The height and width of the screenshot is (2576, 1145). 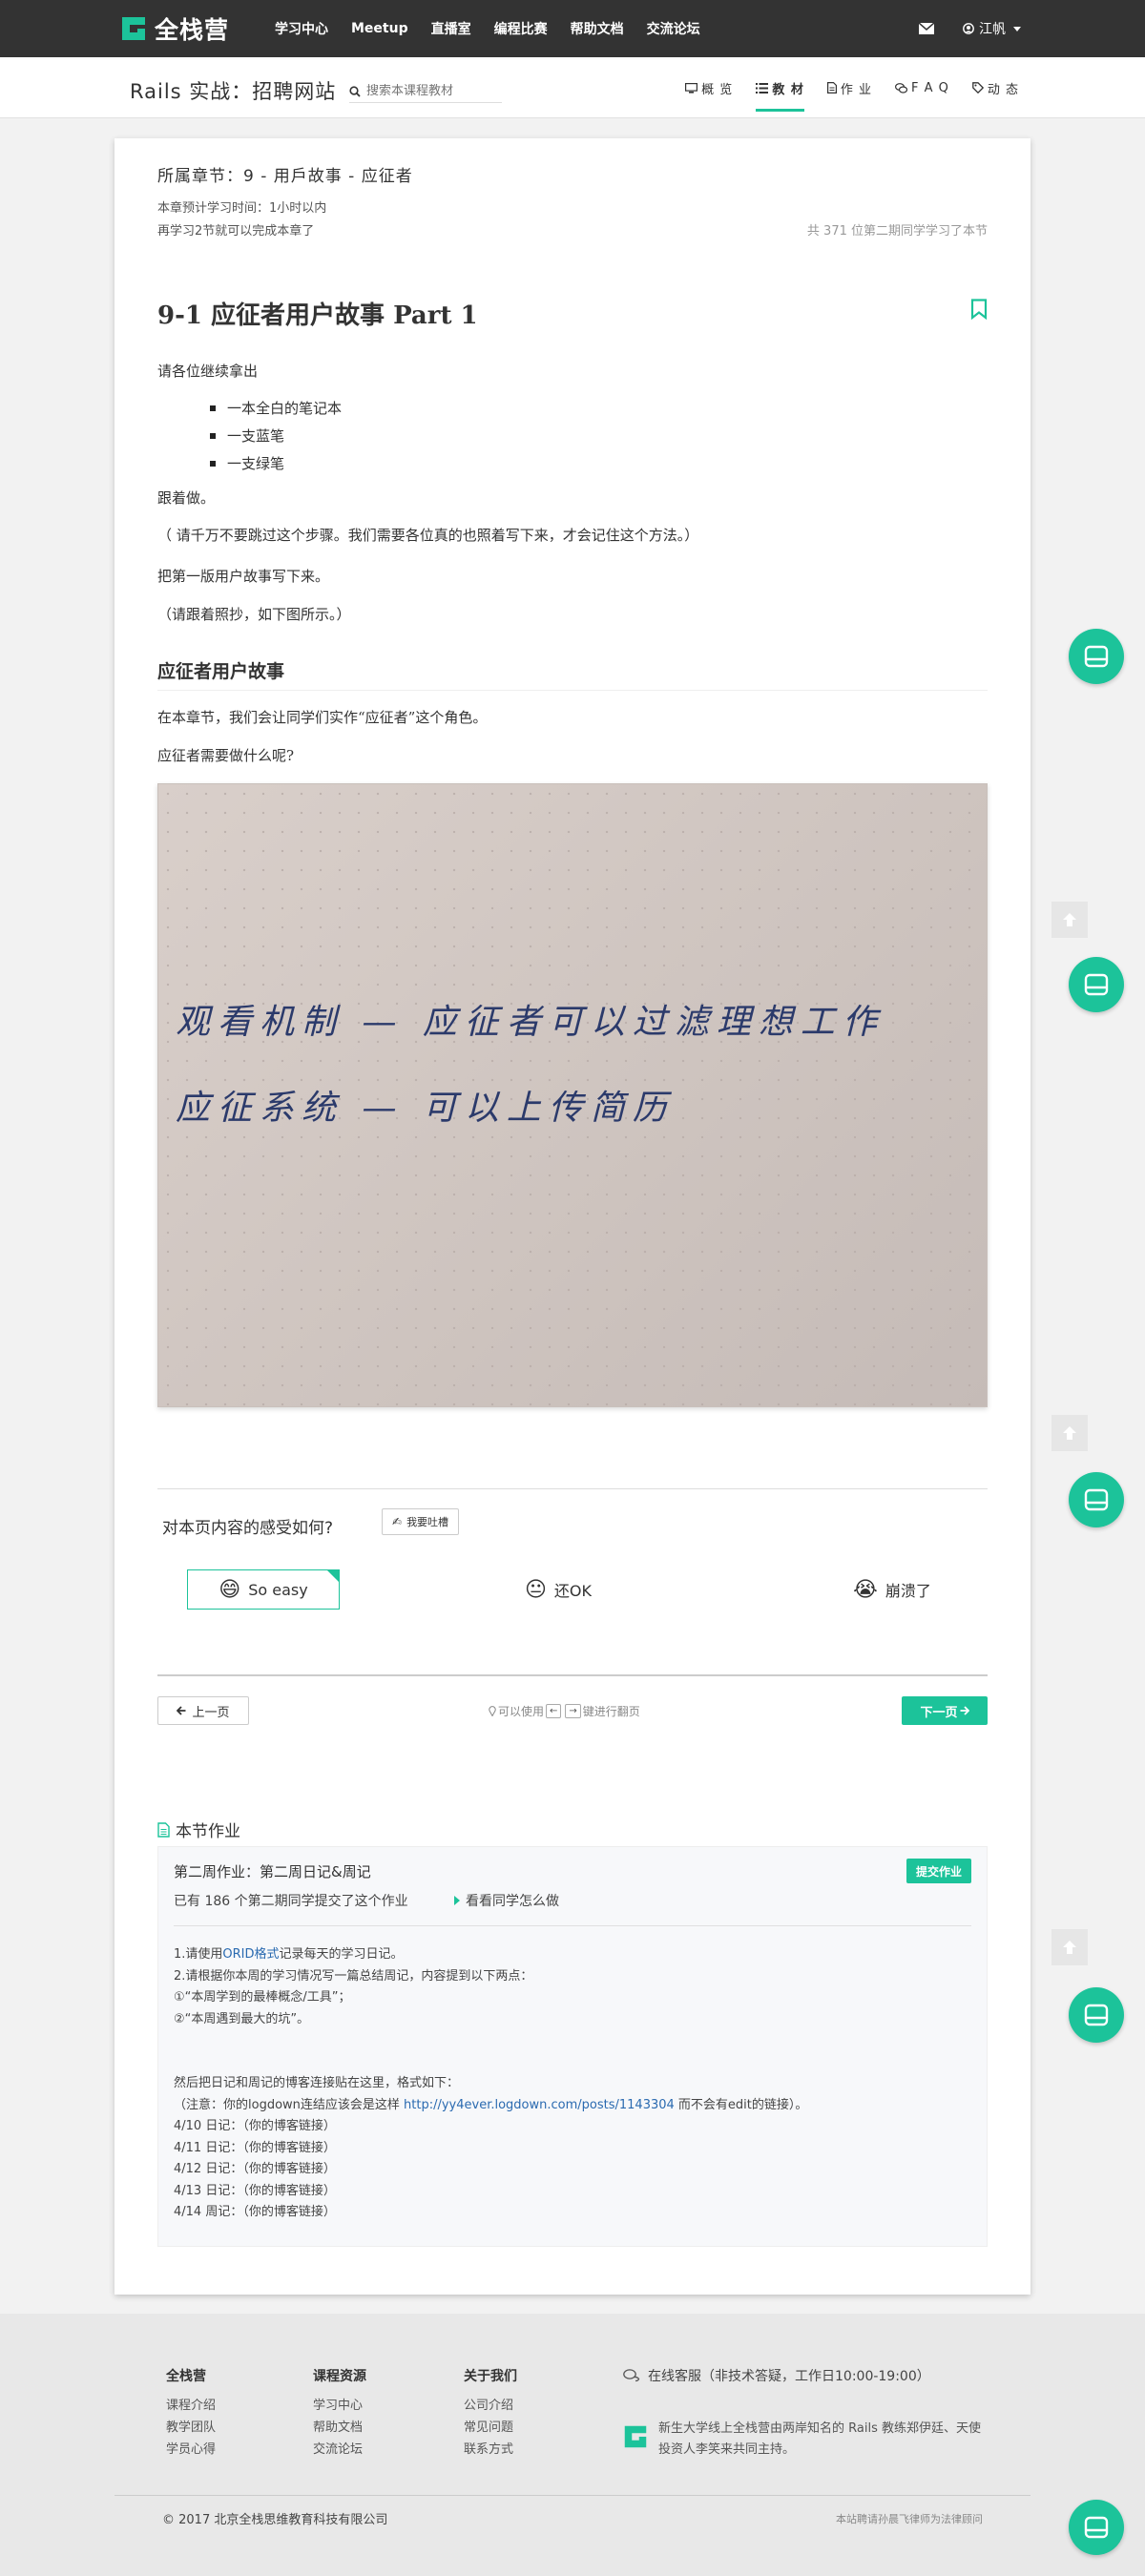 I want to click on crying-emoji-icon: 😭, so click(x=866, y=1589).